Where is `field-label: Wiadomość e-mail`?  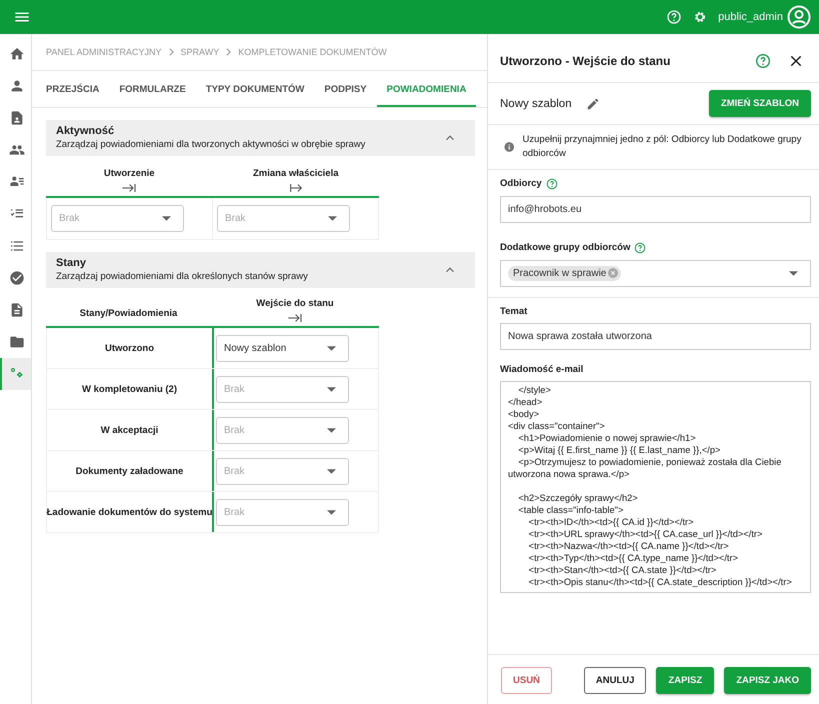 field-label: Wiadomość e-mail is located at coordinates (542, 369).